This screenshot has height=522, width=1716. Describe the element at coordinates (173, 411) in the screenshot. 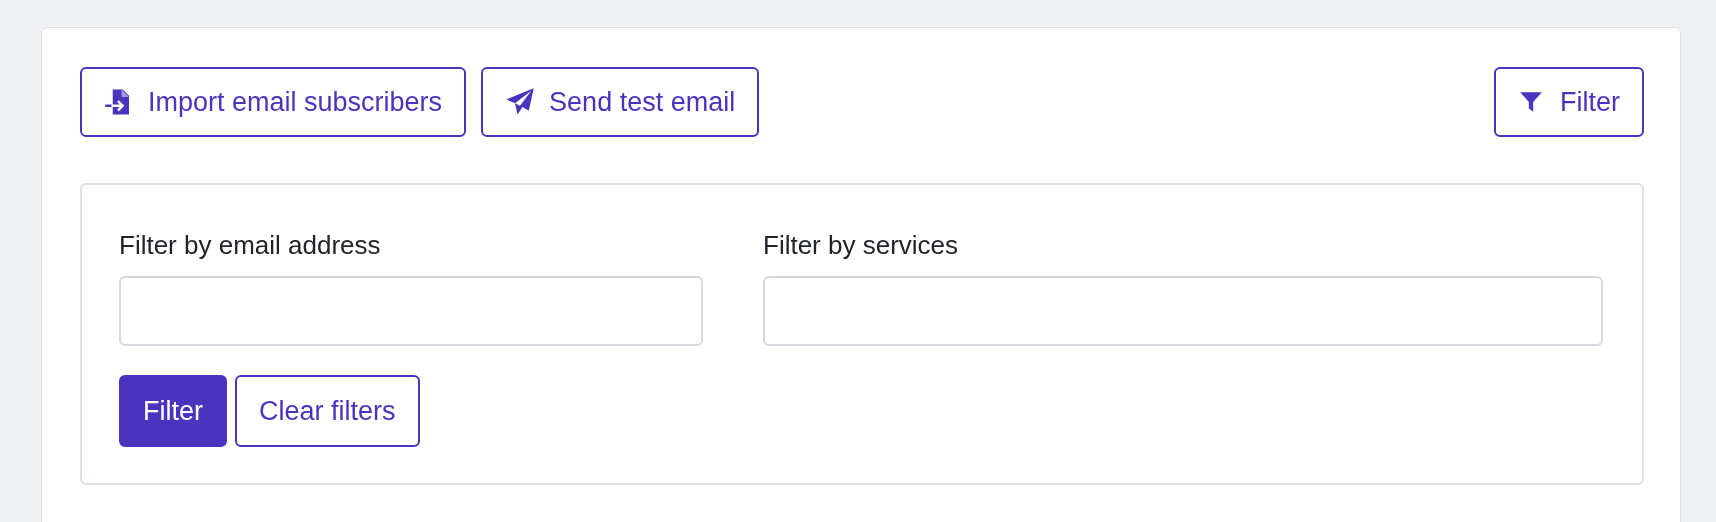

I see `filter-button: Filter` at that location.